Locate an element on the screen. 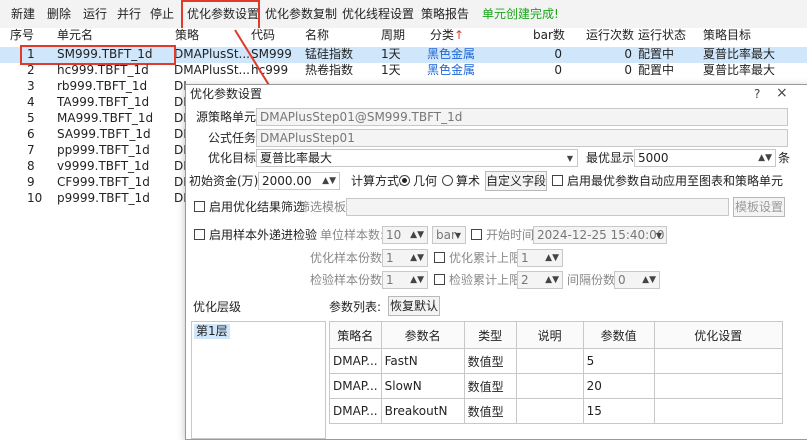  dialog-title: 优化参数设置 is located at coordinates (496, 94).